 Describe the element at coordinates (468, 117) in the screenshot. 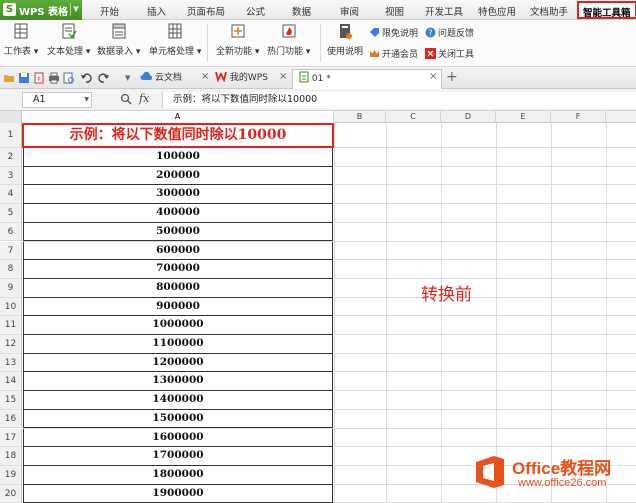

I see `column-header-d: D` at that location.